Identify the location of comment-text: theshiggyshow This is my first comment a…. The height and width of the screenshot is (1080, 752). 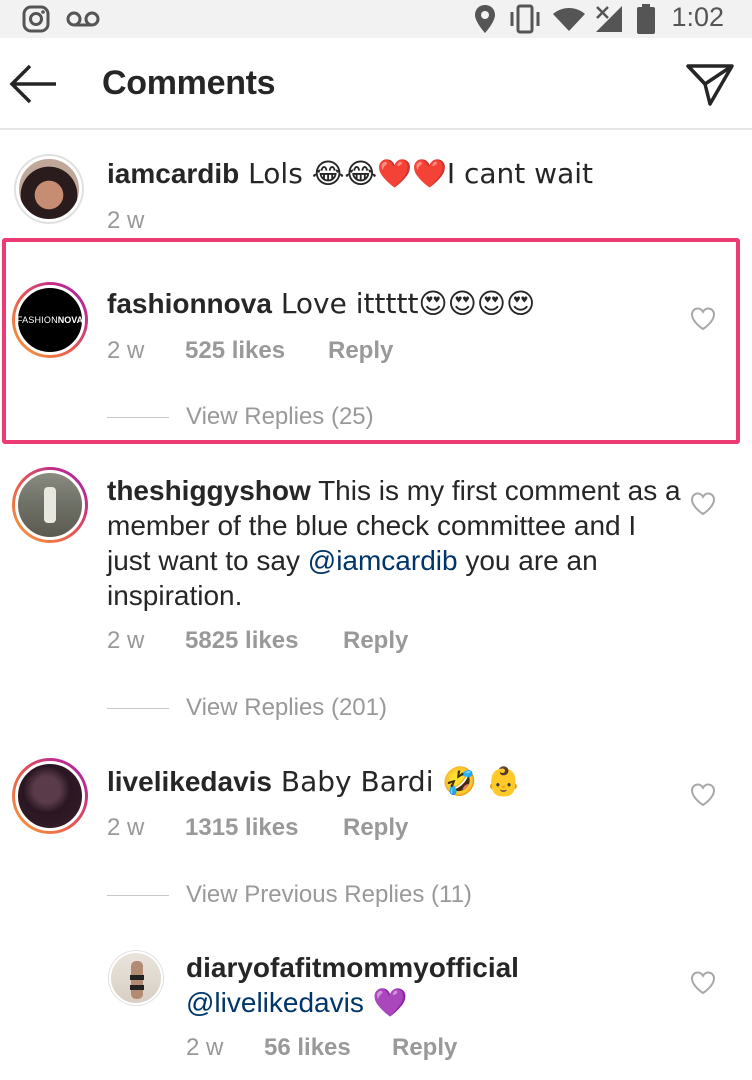
(394, 543).